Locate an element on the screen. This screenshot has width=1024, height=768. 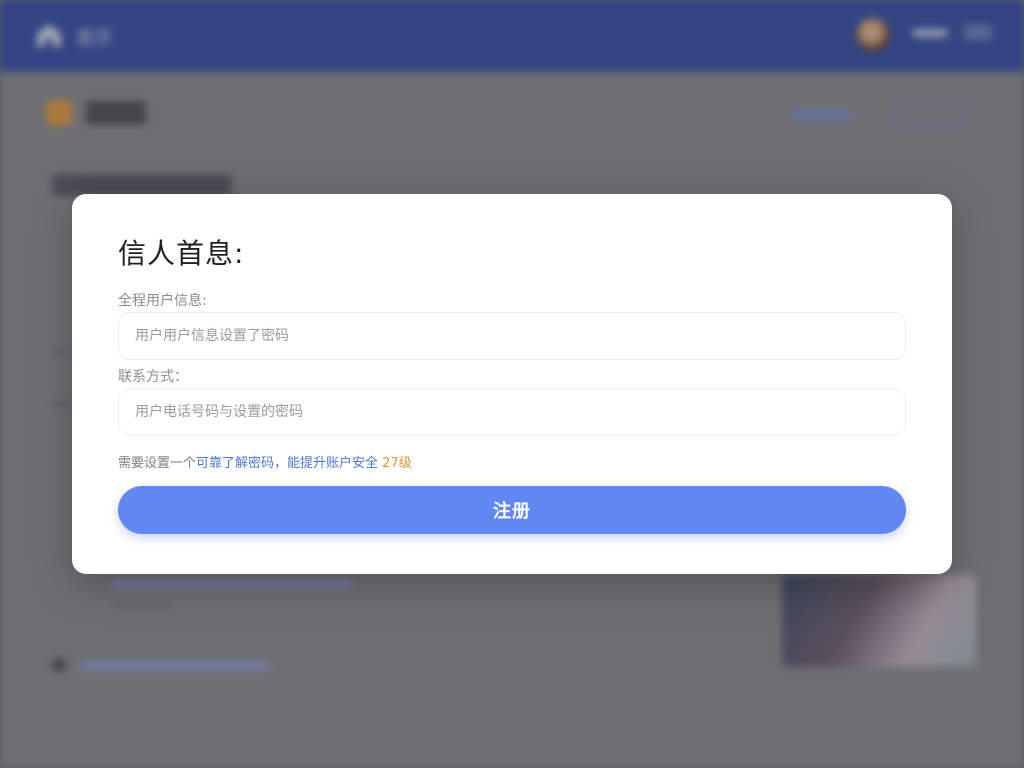
password-hint: 需要设置一个可靠了解密码，能提升账户安全 27级 is located at coordinates (265, 461).